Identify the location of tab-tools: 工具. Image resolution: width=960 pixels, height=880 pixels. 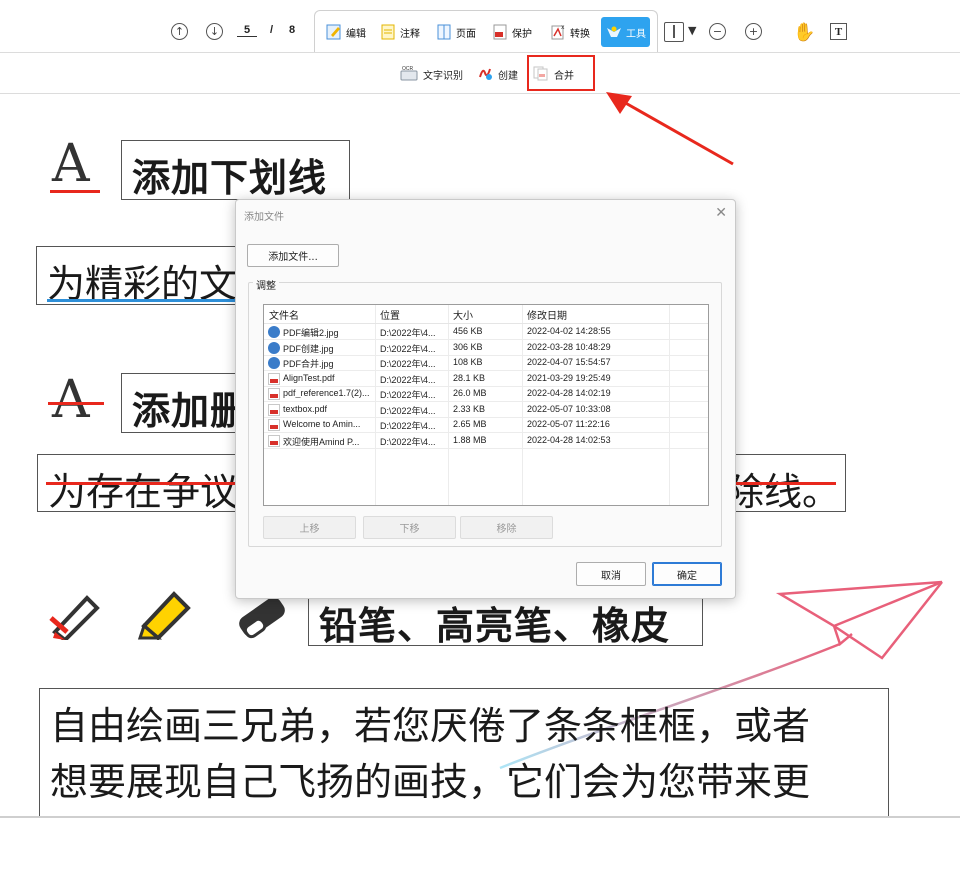
(625, 32).